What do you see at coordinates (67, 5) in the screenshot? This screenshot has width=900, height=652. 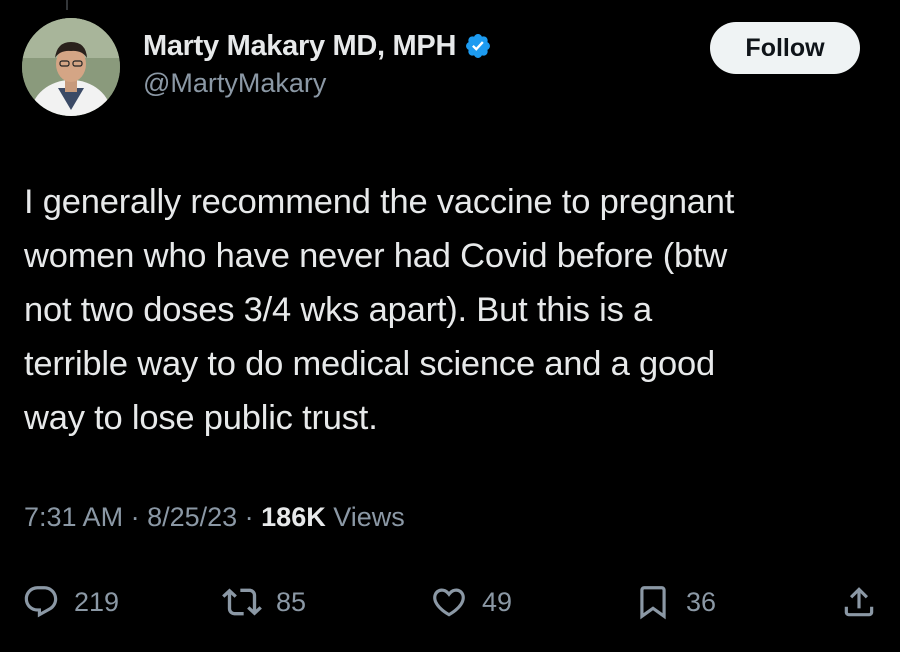 I see `thread-connector-line` at bounding box center [67, 5].